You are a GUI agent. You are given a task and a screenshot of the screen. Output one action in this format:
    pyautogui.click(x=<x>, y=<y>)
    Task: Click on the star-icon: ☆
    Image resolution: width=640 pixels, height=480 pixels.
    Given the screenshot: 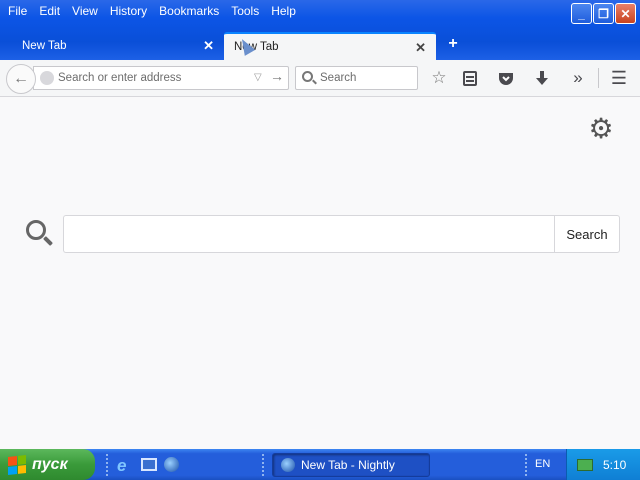 What is the action you would take?
    pyautogui.click(x=439, y=77)
    